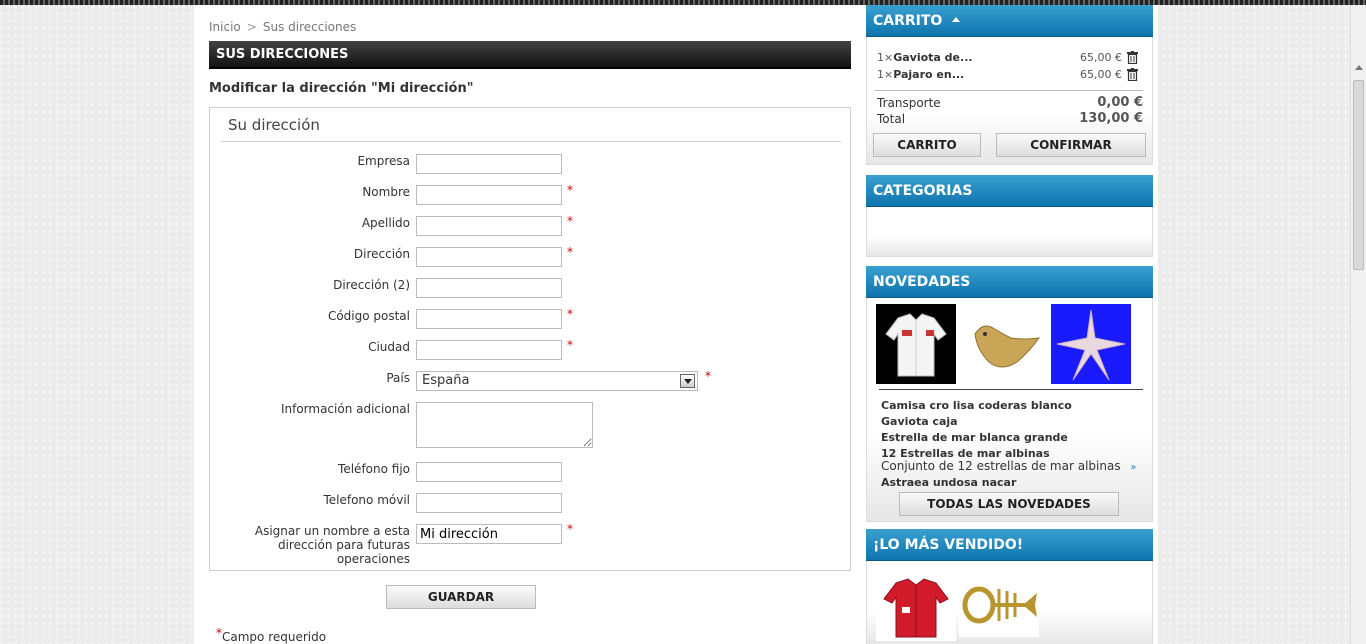 This screenshot has width=1366, height=644. What do you see at coordinates (1010, 118) in the screenshot?
I see `total-row: Total 130,00 €` at bounding box center [1010, 118].